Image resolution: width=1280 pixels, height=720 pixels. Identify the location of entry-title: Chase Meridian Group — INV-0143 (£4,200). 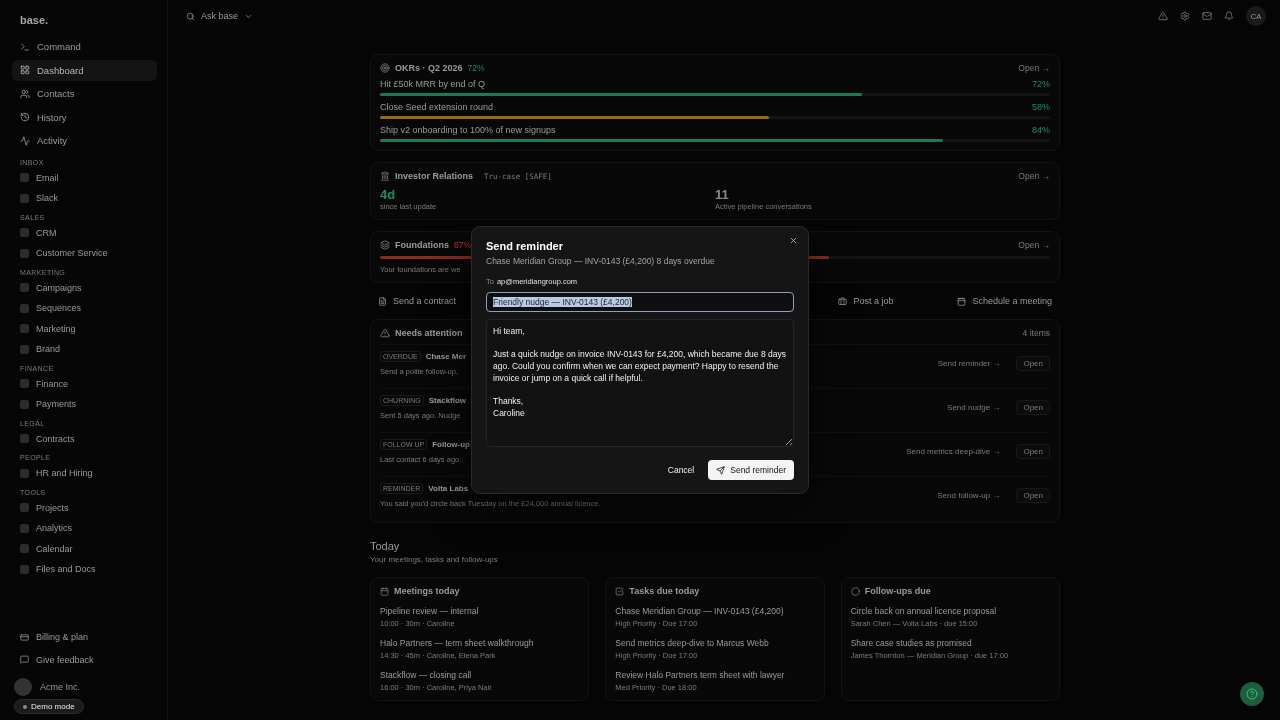
(699, 611).